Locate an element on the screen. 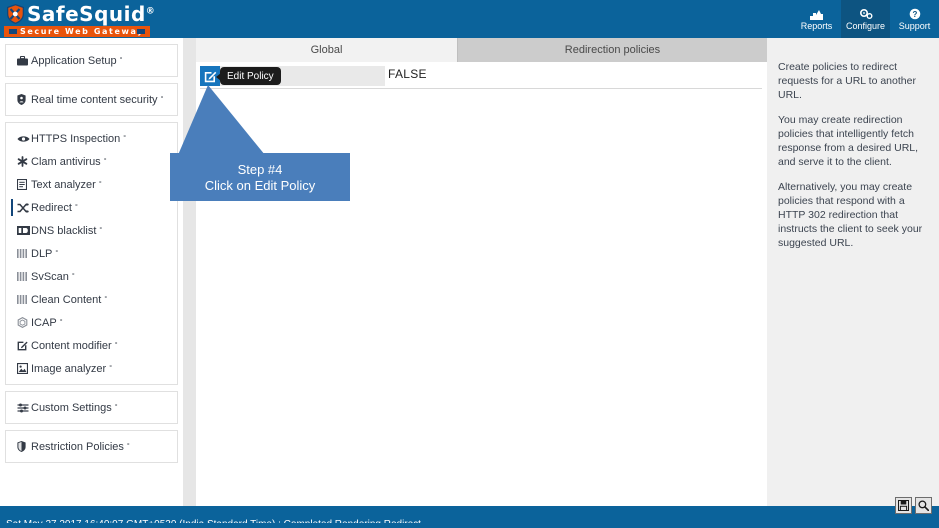 The width and height of the screenshot is (939, 528). status-bar-footer is located at coordinates (469, 525).